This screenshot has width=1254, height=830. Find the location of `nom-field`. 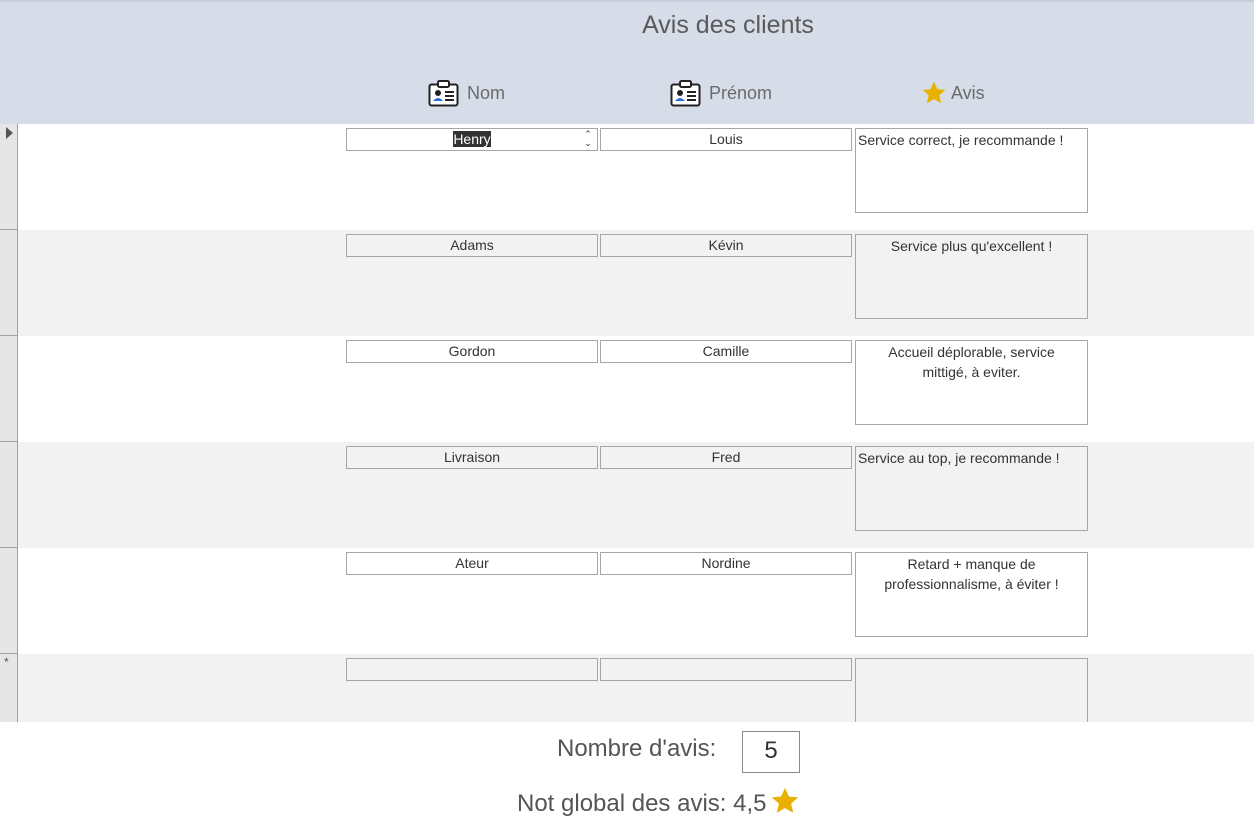

nom-field is located at coordinates (472, 669).